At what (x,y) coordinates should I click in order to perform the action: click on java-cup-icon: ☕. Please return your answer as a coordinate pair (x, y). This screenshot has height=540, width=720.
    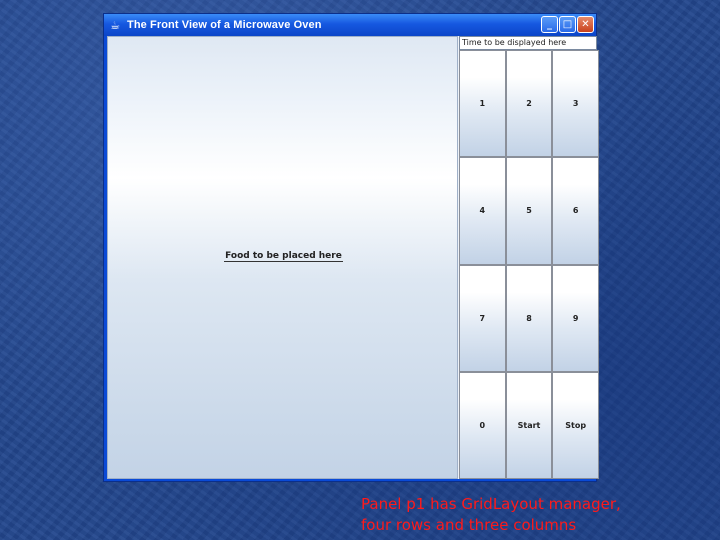
    Looking at the image, I should click on (115, 25).